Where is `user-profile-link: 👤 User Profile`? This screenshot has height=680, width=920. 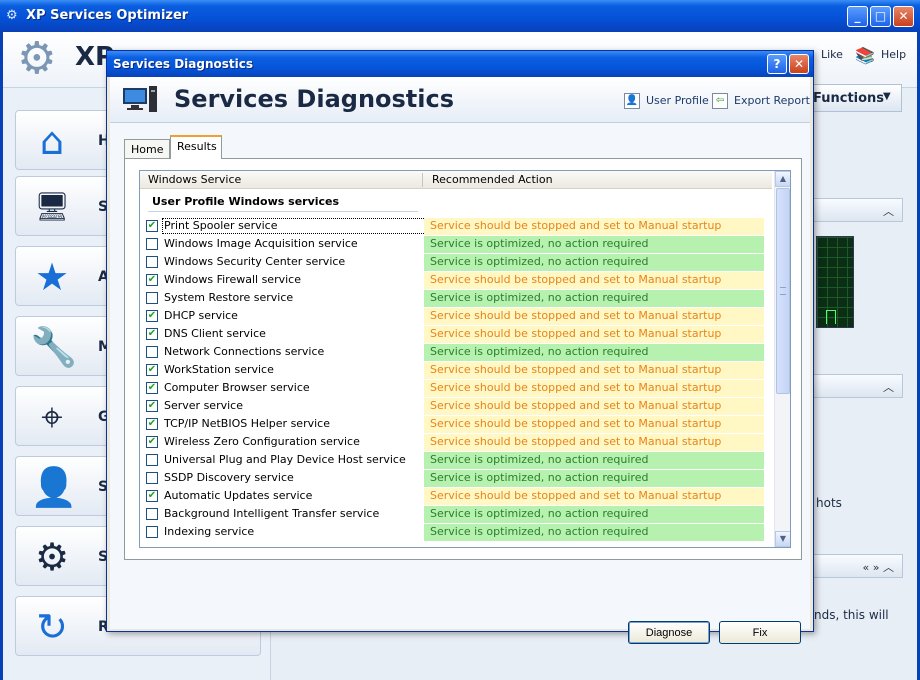
user-profile-link: 👤 User Profile is located at coordinates (666, 101).